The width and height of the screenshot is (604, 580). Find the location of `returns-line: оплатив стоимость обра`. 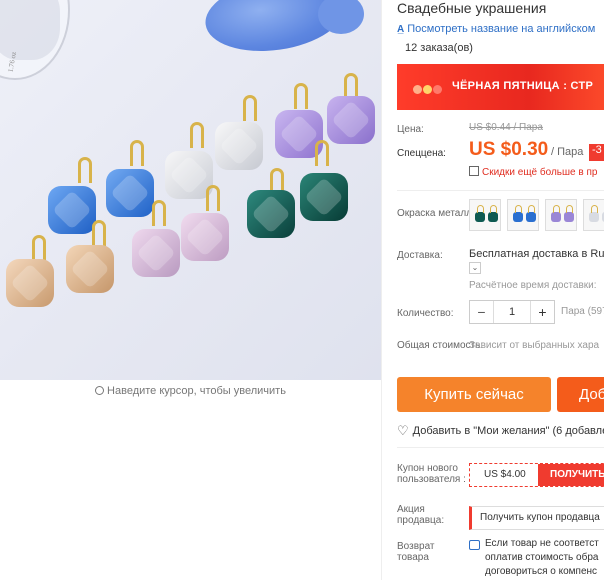

returns-line: оплатив стоимость обра is located at coordinates (542, 557).